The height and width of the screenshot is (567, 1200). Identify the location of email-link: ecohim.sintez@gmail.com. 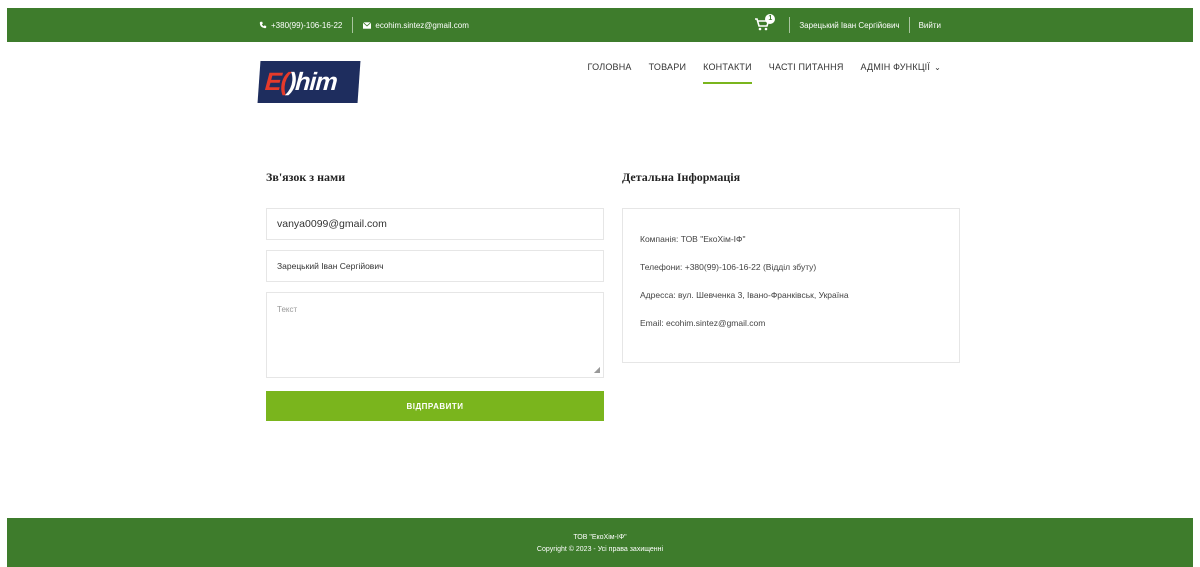
(416, 25).